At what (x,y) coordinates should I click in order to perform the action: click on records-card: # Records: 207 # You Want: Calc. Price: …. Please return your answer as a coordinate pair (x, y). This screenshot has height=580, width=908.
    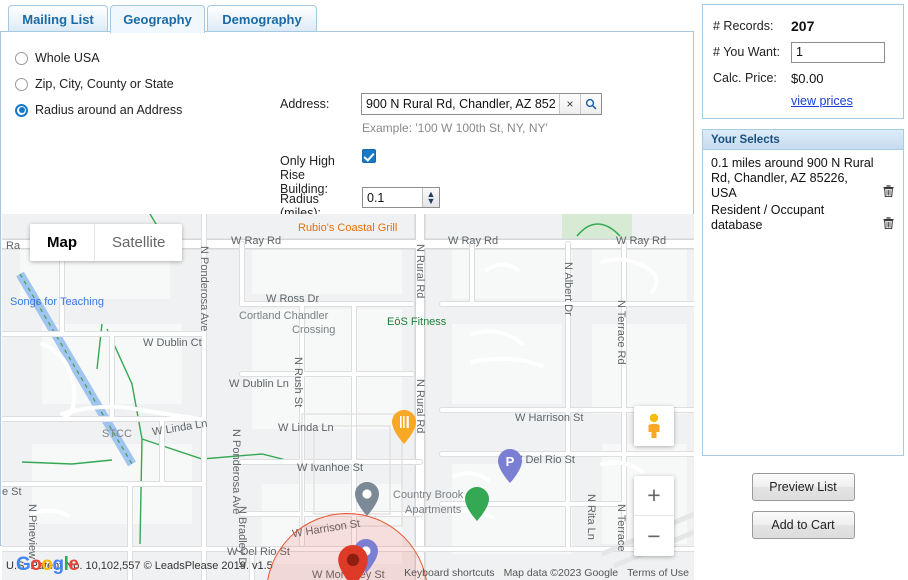
    Looking at the image, I should click on (803, 61).